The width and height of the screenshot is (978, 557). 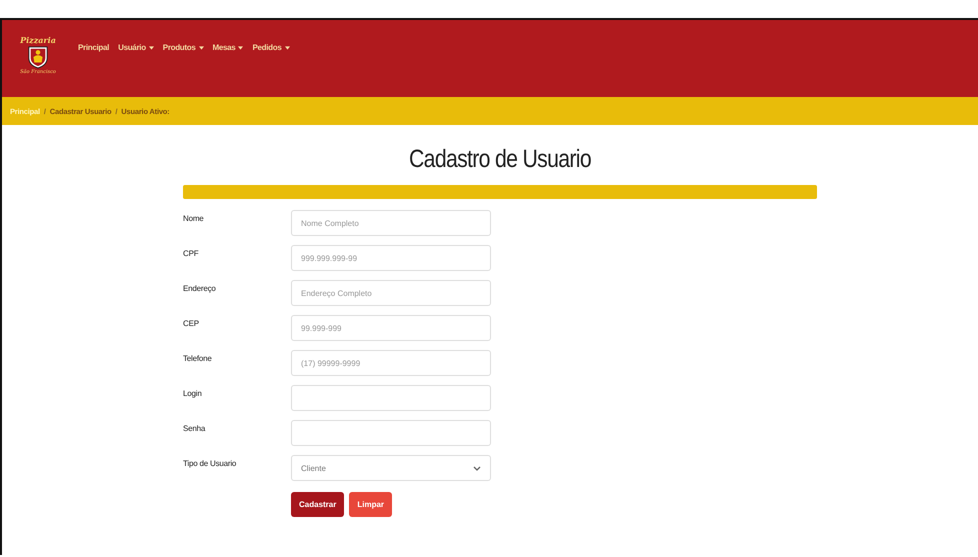 What do you see at coordinates (391, 328) in the screenshot?
I see `input-field: 99.999-999` at bounding box center [391, 328].